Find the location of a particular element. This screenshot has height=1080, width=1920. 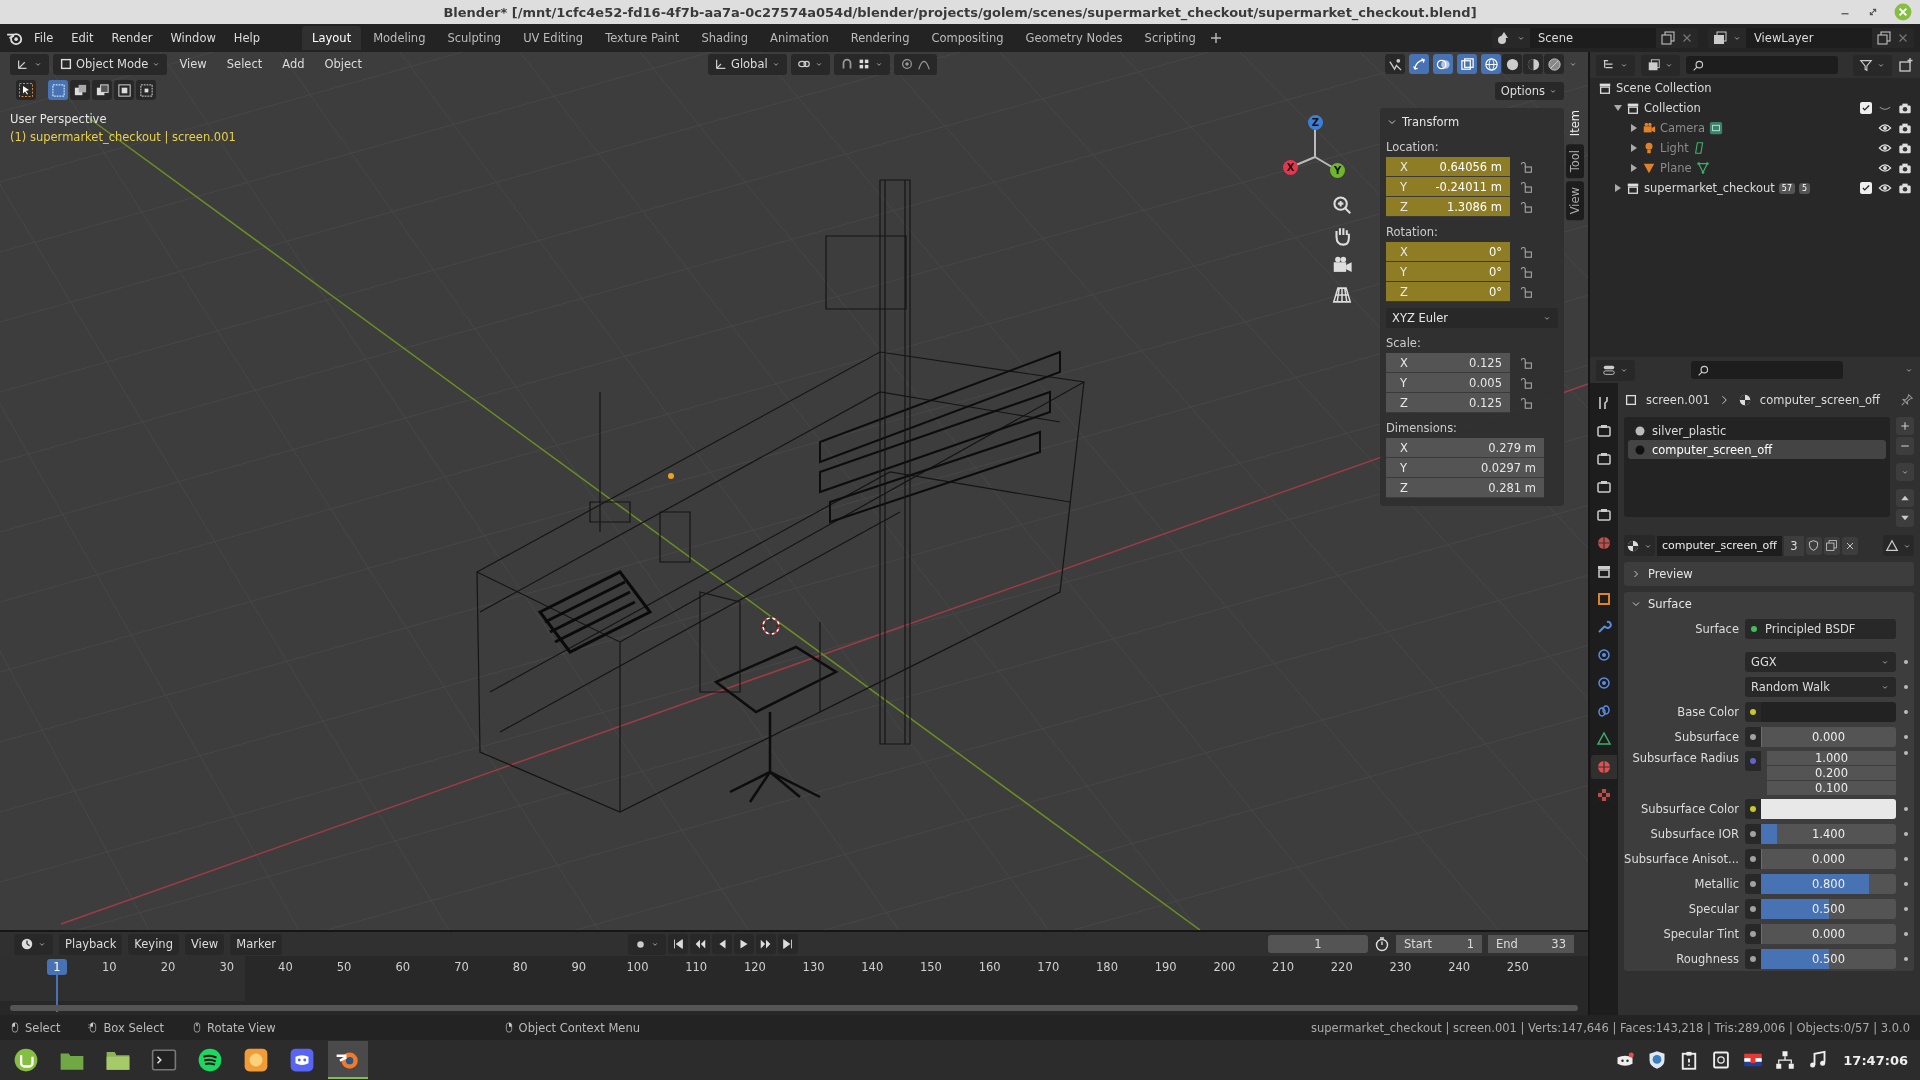

material-name-field: computer_screen_off is located at coordinates (1719, 545).